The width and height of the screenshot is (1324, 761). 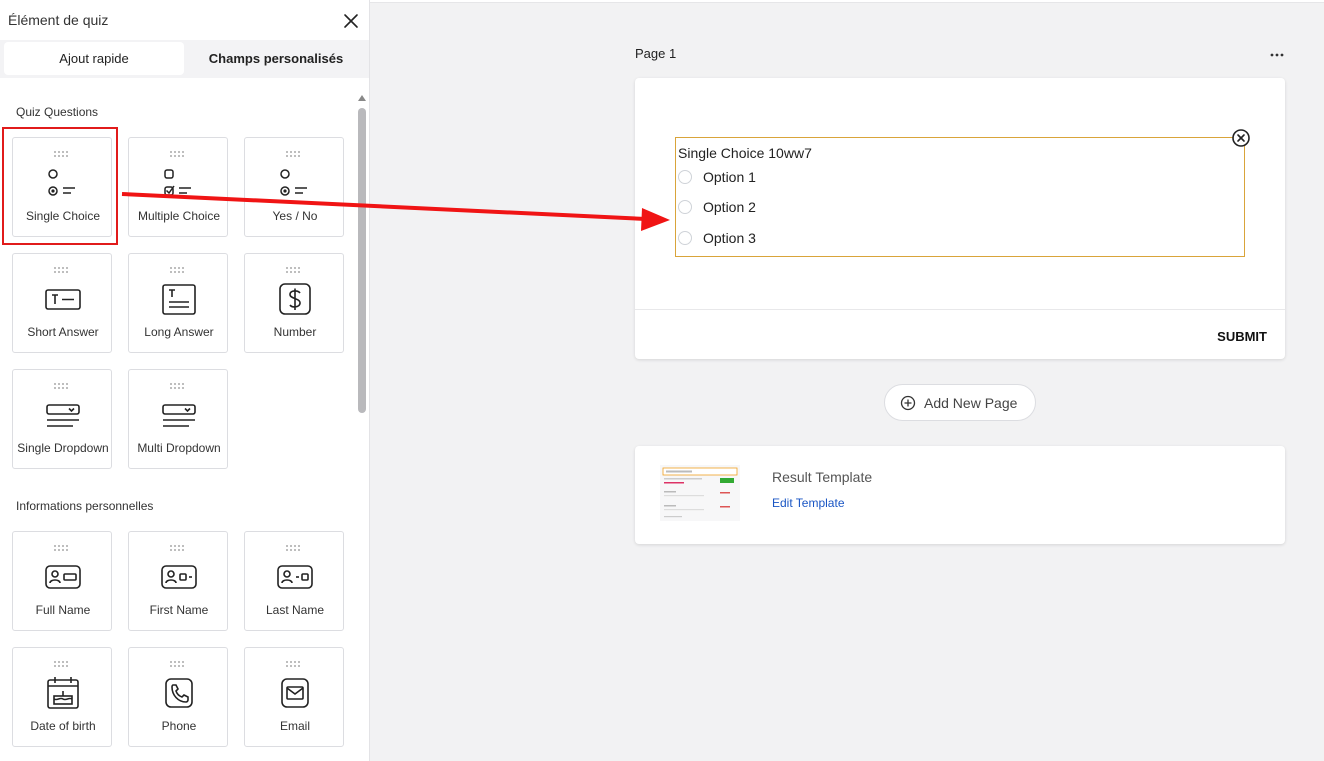 What do you see at coordinates (1232, 336) in the screenshot?
I see `submit-button: SUBMIT` at bounding box center [1232, 336].